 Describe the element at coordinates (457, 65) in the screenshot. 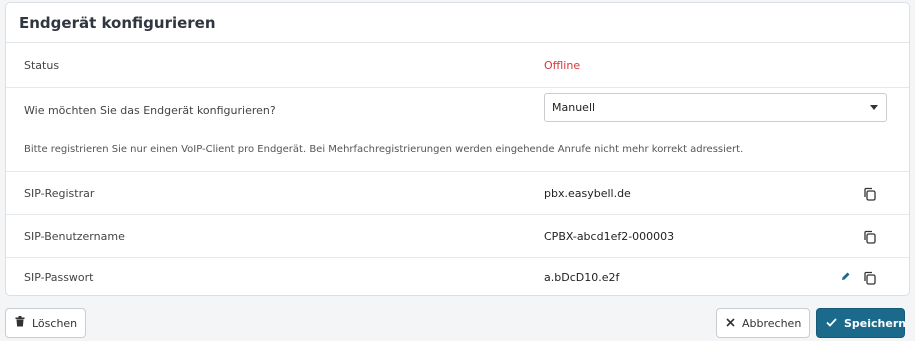

I see `status-row: Status Offline` at that location.